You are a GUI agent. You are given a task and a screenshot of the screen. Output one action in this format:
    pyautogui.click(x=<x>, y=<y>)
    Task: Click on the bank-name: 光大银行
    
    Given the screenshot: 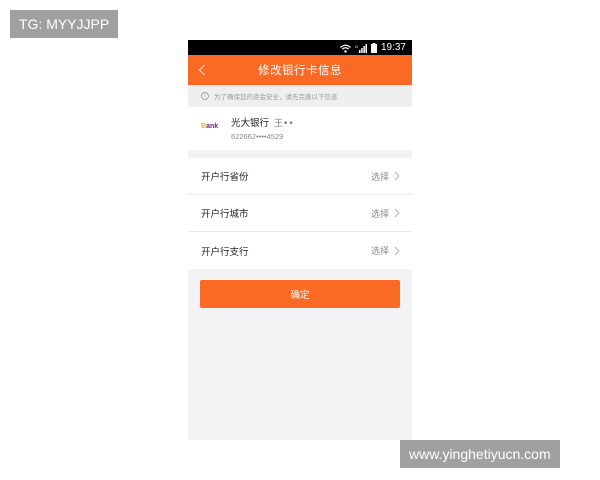 What is the action you would take?
    pyautogui.click(x=250, y=123)
    